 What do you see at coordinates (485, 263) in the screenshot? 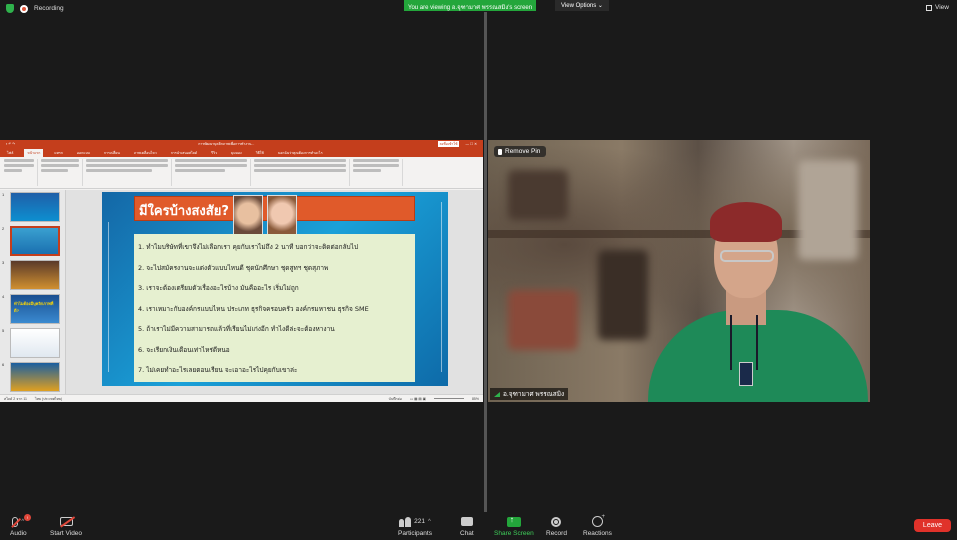
I see `split-view-divider` at bounding box center [485, 263].